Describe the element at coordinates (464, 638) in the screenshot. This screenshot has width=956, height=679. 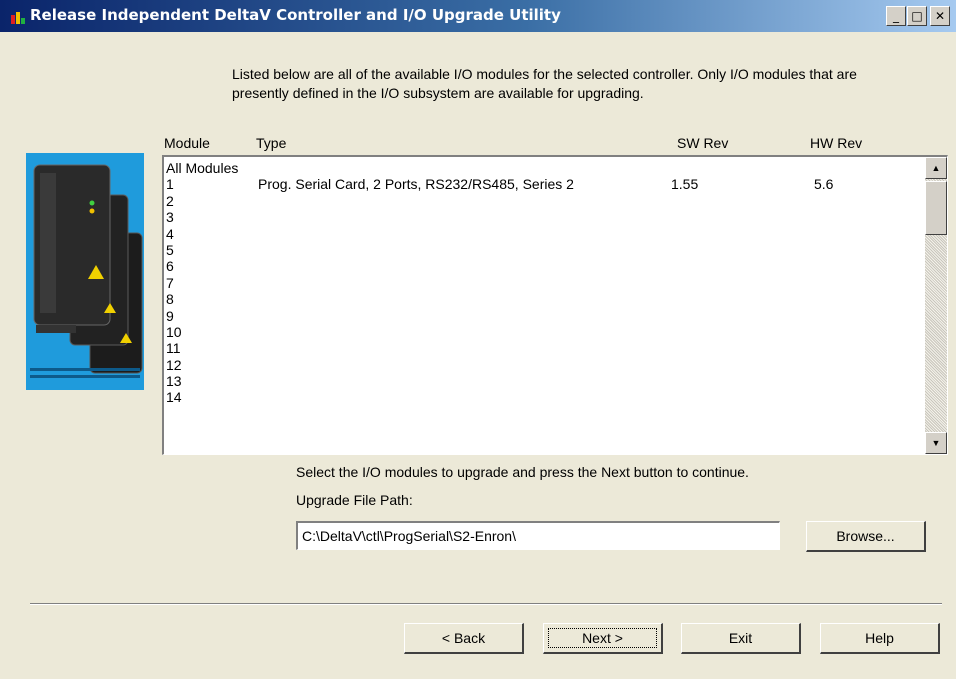
I see `back-button: < Back` at that location.